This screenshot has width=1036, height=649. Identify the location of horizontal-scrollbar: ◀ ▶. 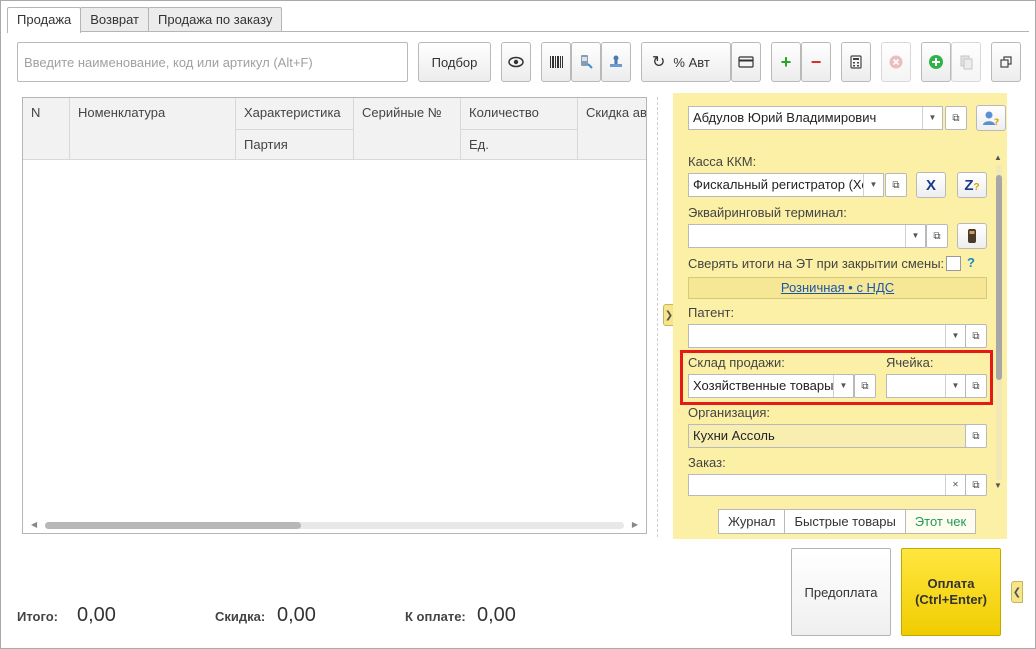
(334, 525).